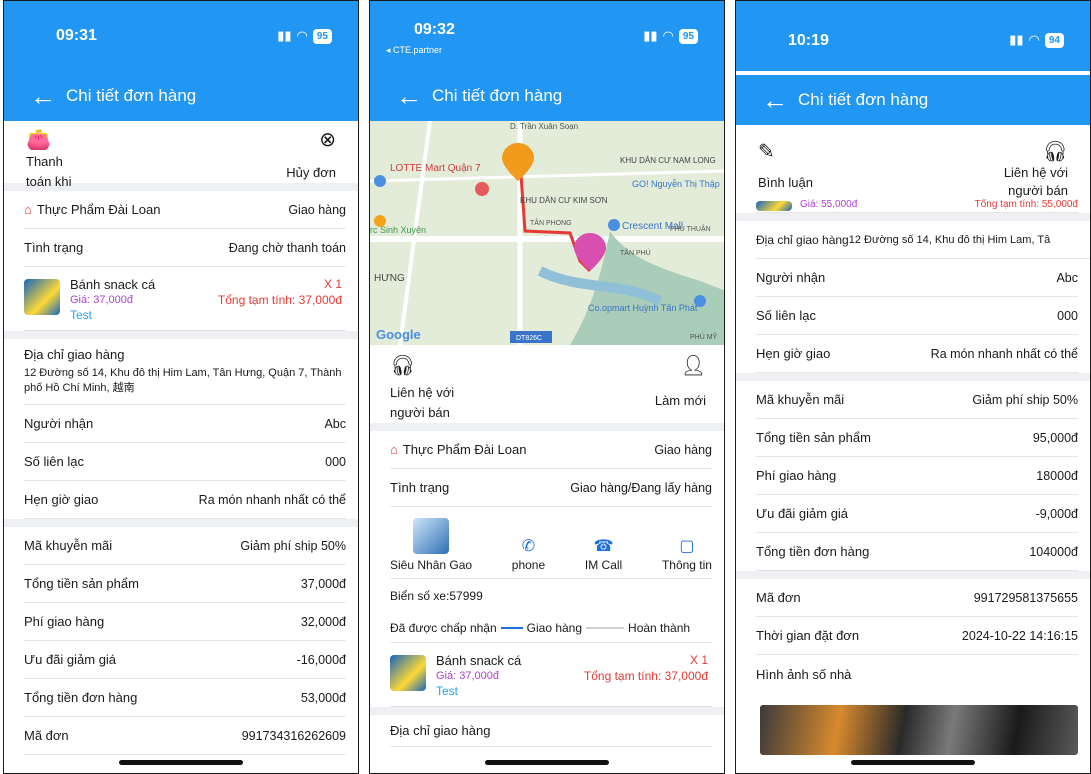 This screenshot has height=774, width=1091. Describe the element at coordinates (793, 353) in the screenshot. I see `schedule-label: Hẹn giờ giao` at that location.